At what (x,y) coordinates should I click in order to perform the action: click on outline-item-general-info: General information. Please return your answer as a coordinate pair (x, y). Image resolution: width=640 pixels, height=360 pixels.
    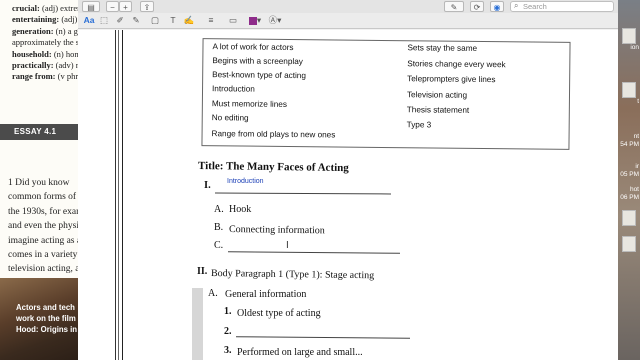
    Looking at the image, I should click on (266, 294).